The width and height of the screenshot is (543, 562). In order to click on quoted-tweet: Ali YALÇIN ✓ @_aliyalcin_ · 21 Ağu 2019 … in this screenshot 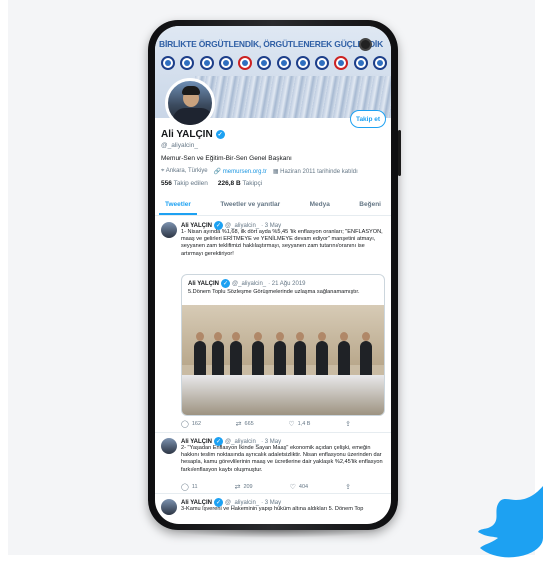, I will do `click(283, 345)`.